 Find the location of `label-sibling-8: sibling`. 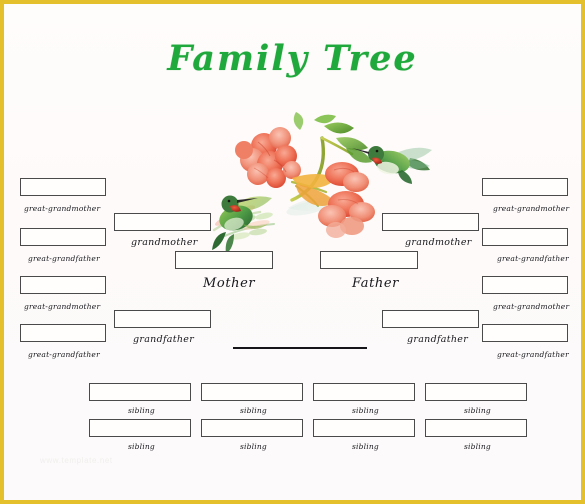

label-sibling-8: sibling is located at coordinates (477, 446).